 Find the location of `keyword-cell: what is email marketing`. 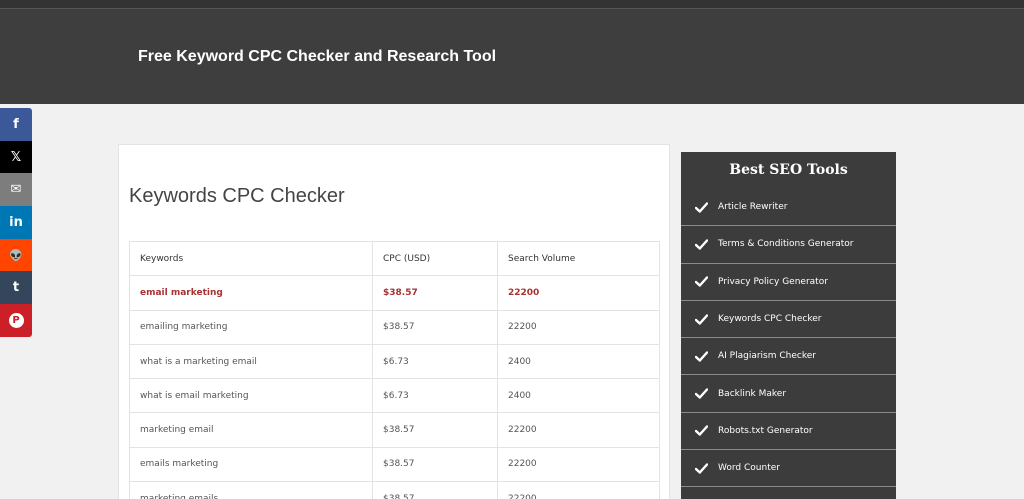

keyword-cell: what is email marketing is located at coordinates (251, 396).